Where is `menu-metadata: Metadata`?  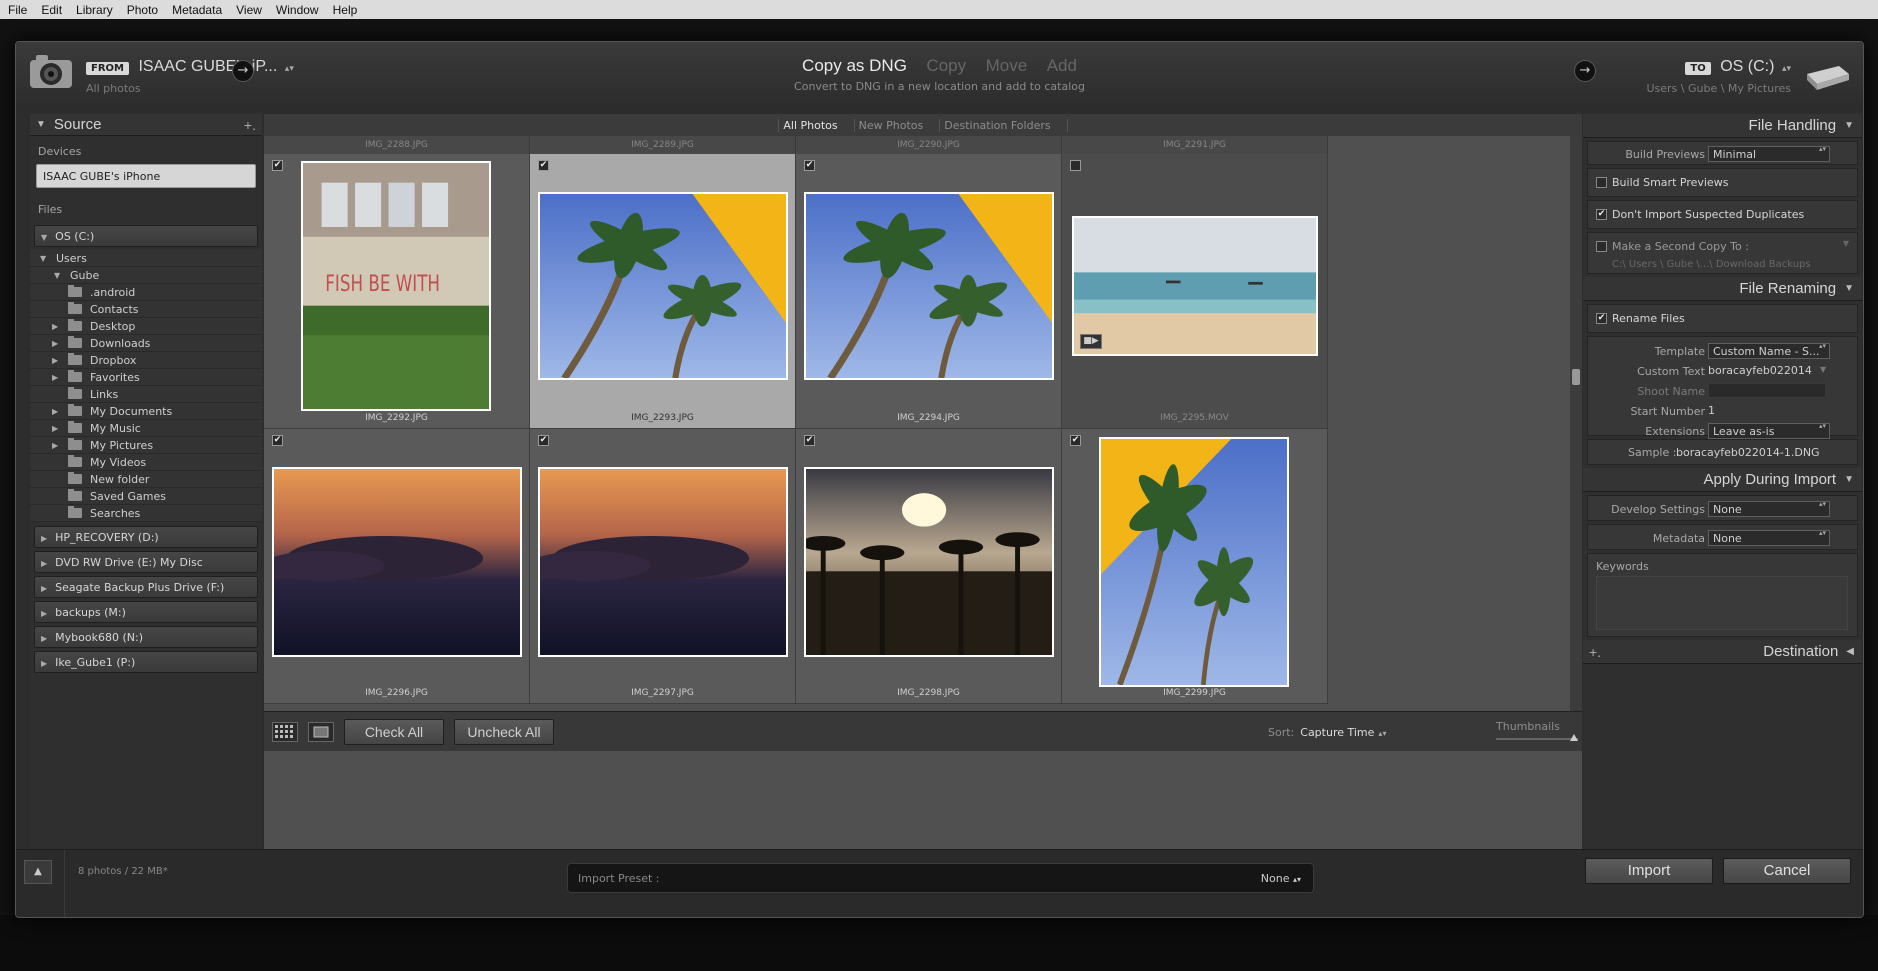 menu-metadata: Metadata is located at coordinates (197, 10).